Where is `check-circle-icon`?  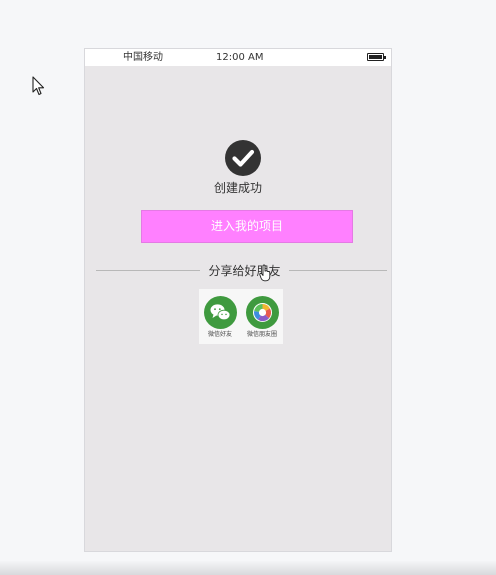 check-circle-icon is located at coordinates (243, 158).